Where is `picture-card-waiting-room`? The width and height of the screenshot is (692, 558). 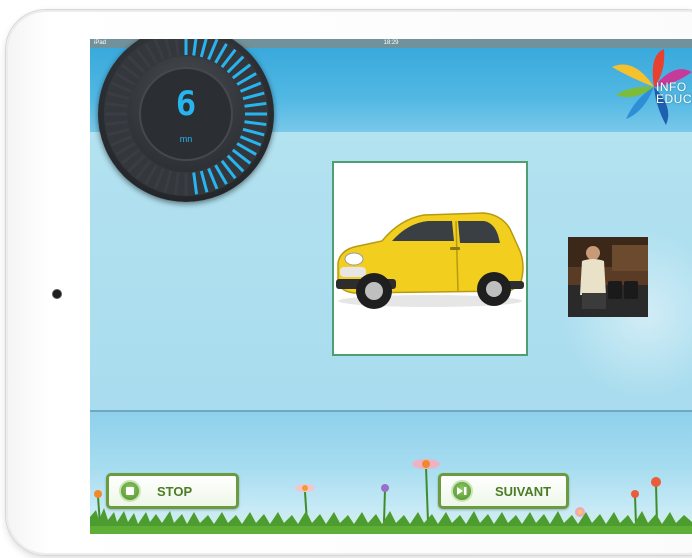
picture-card-waiting-room is located at coordinates (608, 277).